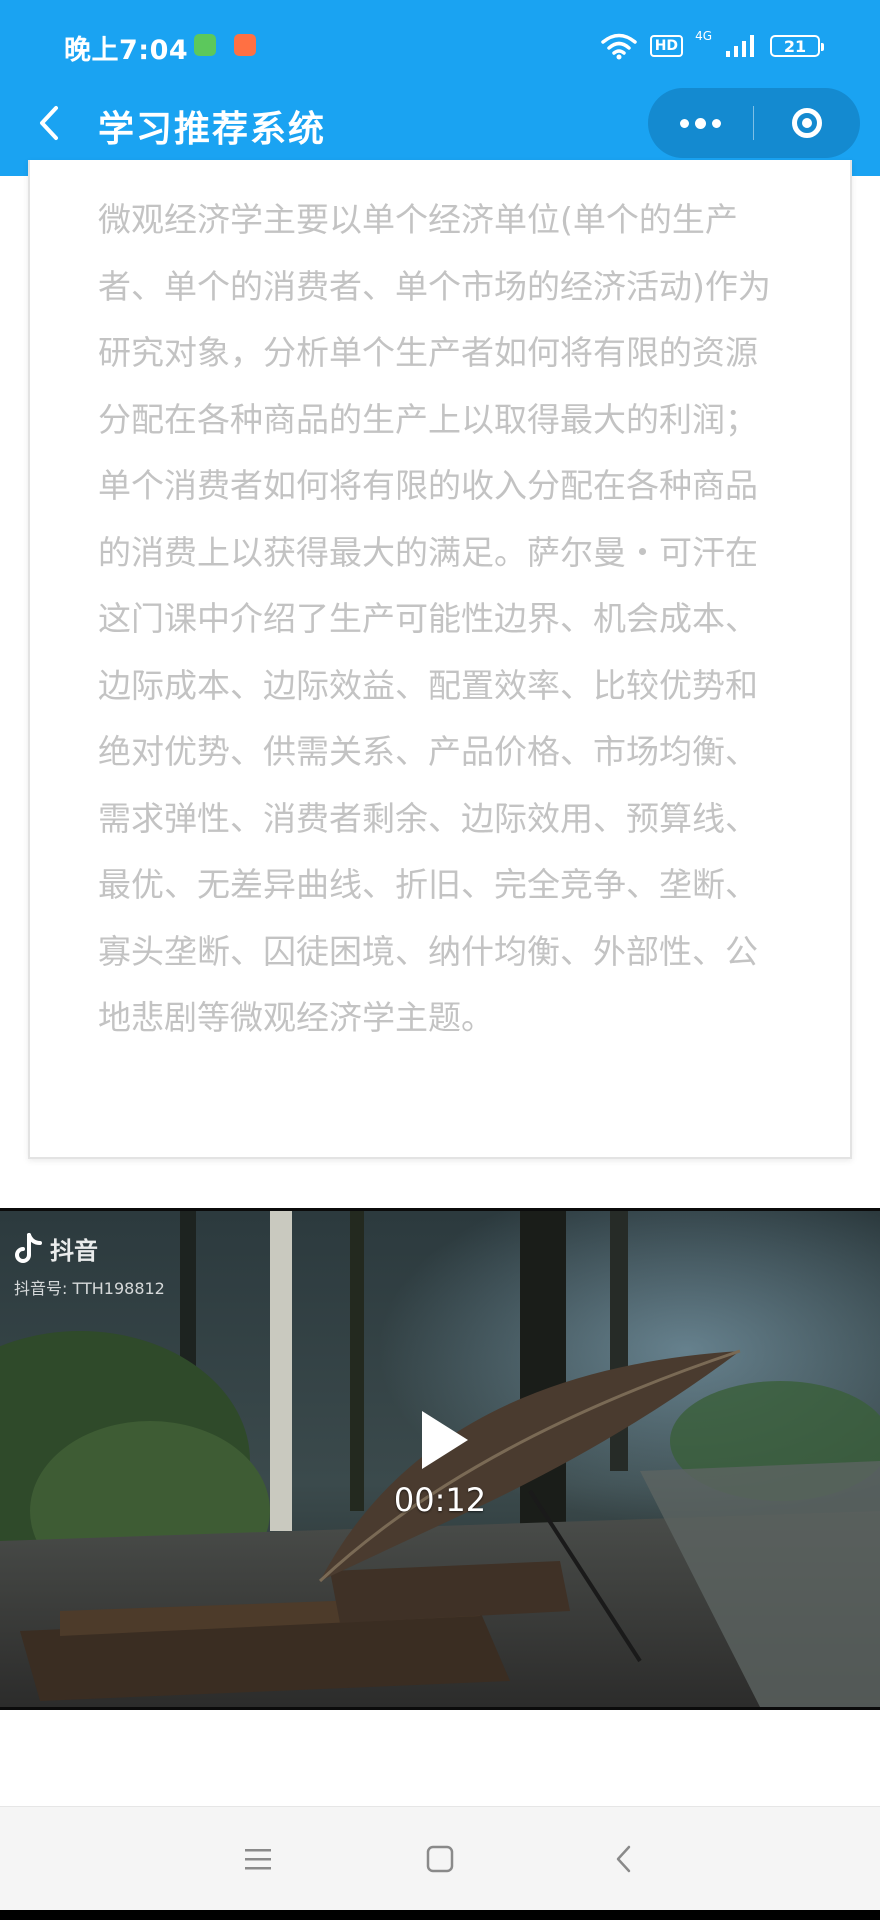 The width and height of the screenshot is (880, 1920). What do you see at coordinates (205, 45) in the screenshot?
I see `notification-app-icon` at bounding box center [205, 45].